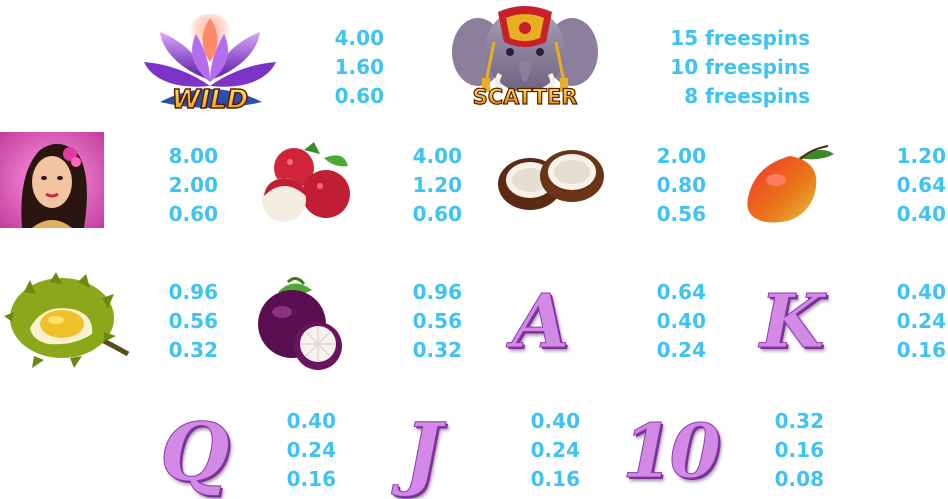 This screenshot has width=948, height=499. I want to click on q-paytable: 0.40 0.24 0.16, so click(304, 450).